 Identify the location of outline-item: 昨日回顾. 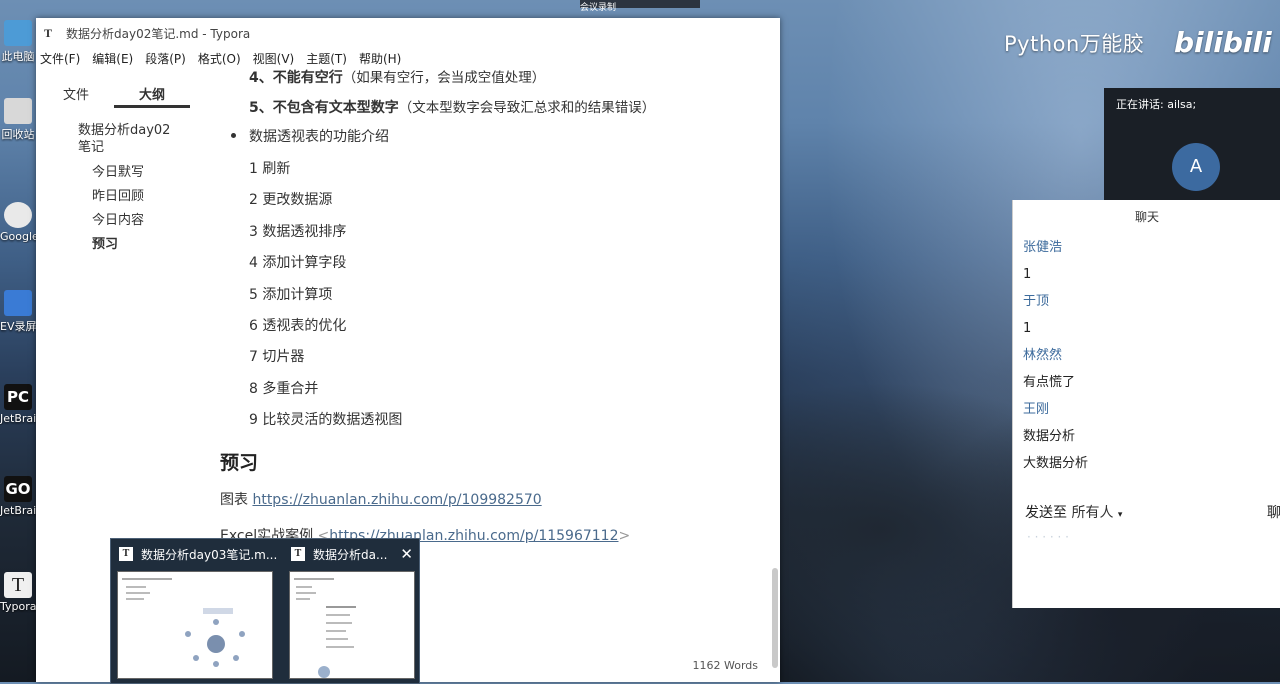
(152, 197).